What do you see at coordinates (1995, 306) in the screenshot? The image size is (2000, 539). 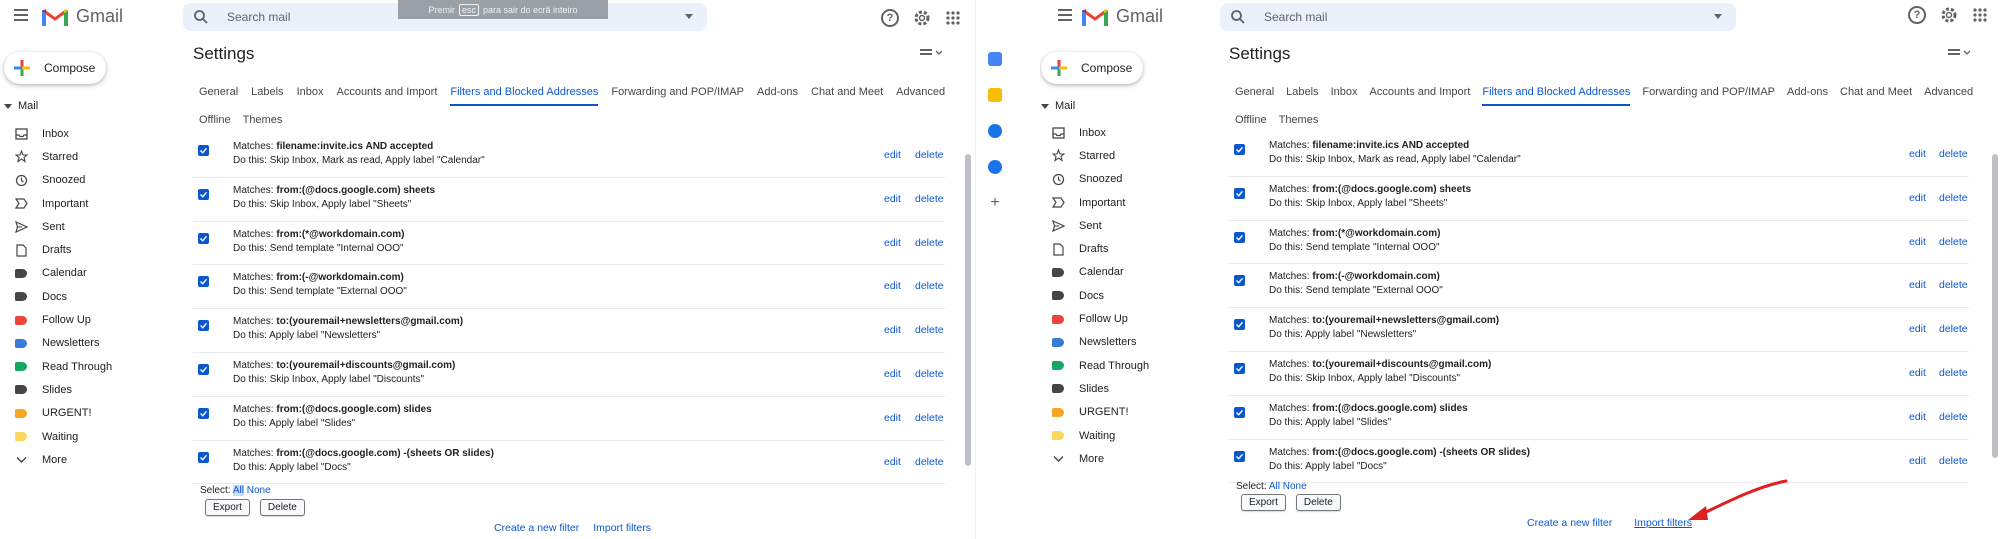 I see `scrollbar` at bounding box center [1995, 306].